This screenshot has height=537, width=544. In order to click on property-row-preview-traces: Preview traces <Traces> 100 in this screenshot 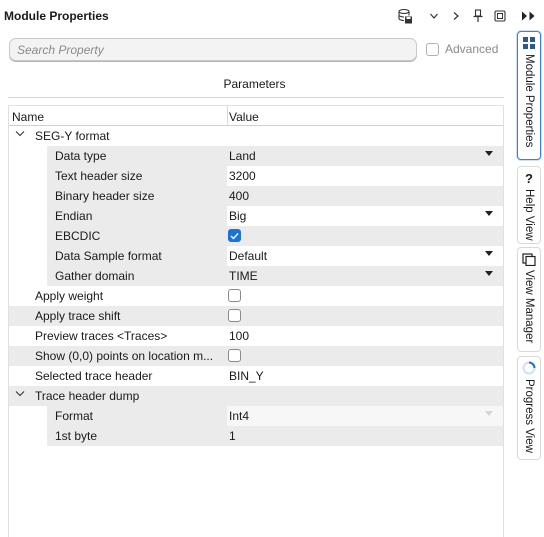, I will do `click(256, 336)`.